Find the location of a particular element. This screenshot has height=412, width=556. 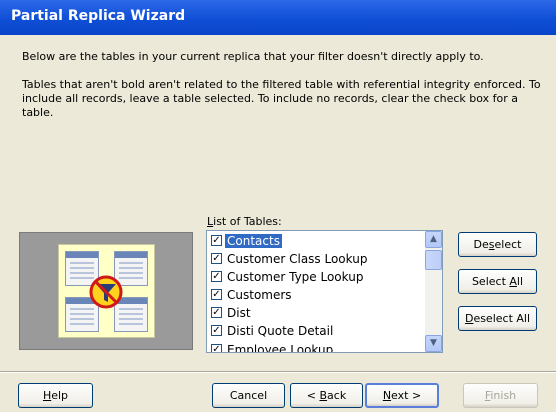

list-item: ✓ Customer Type Lookup is located at coordinates (317, 277).